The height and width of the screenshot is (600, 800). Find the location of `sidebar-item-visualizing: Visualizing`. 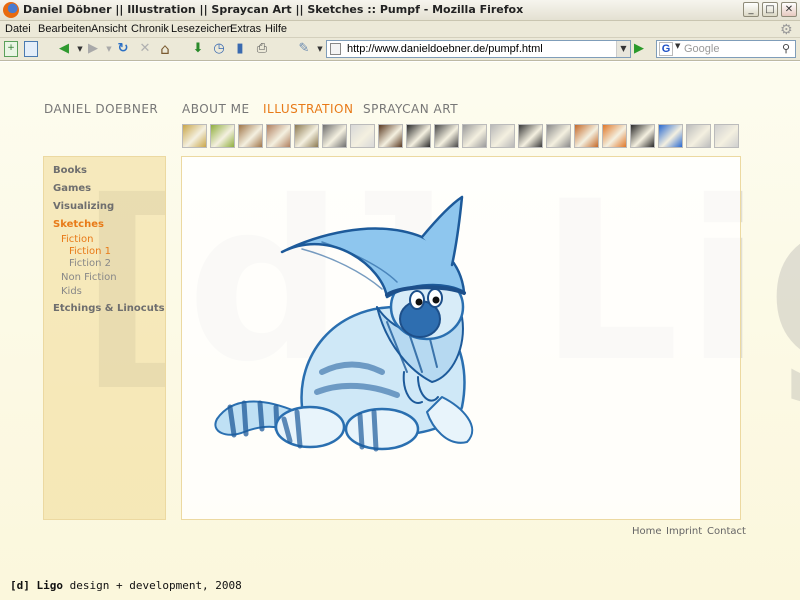

sidebar-item-visualizing: Visualizing is located at coordinates (83, 206).